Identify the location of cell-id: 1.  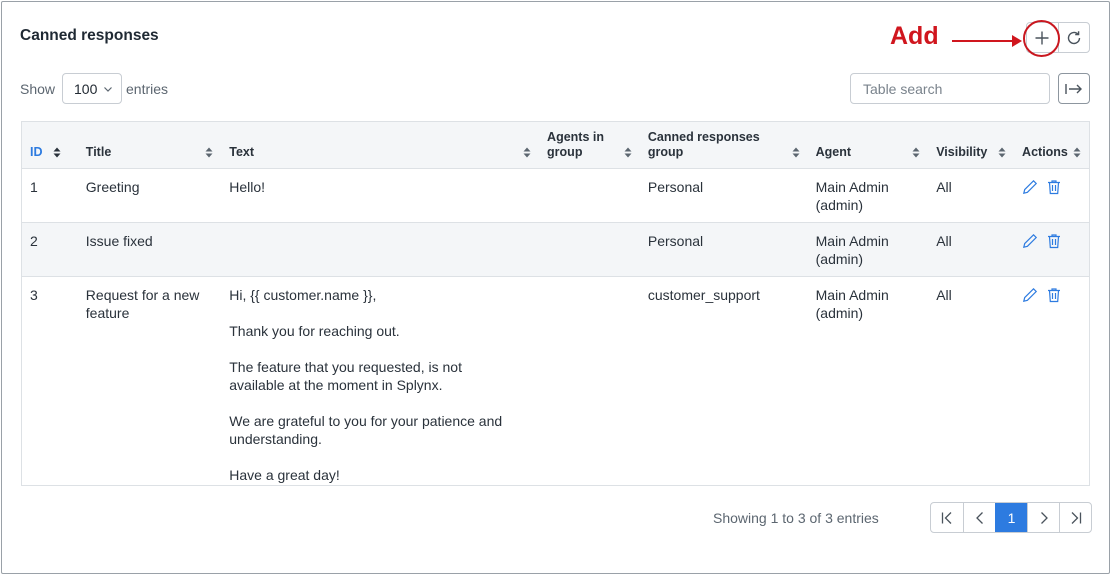
(50, 195).